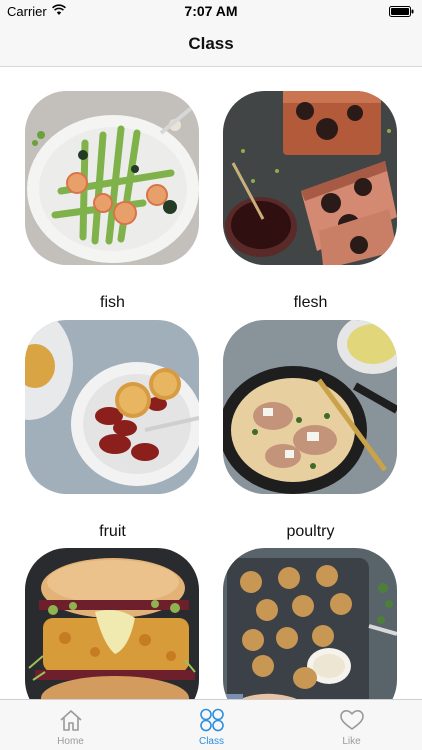 The width and height of the screenshot is (422, 750). Describe the element at coordinates (401, 11) in the screenshot. I see `battery-icon` at that location.